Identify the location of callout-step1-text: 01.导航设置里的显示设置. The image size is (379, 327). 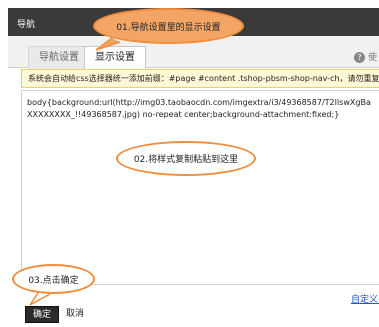
(168, 27).